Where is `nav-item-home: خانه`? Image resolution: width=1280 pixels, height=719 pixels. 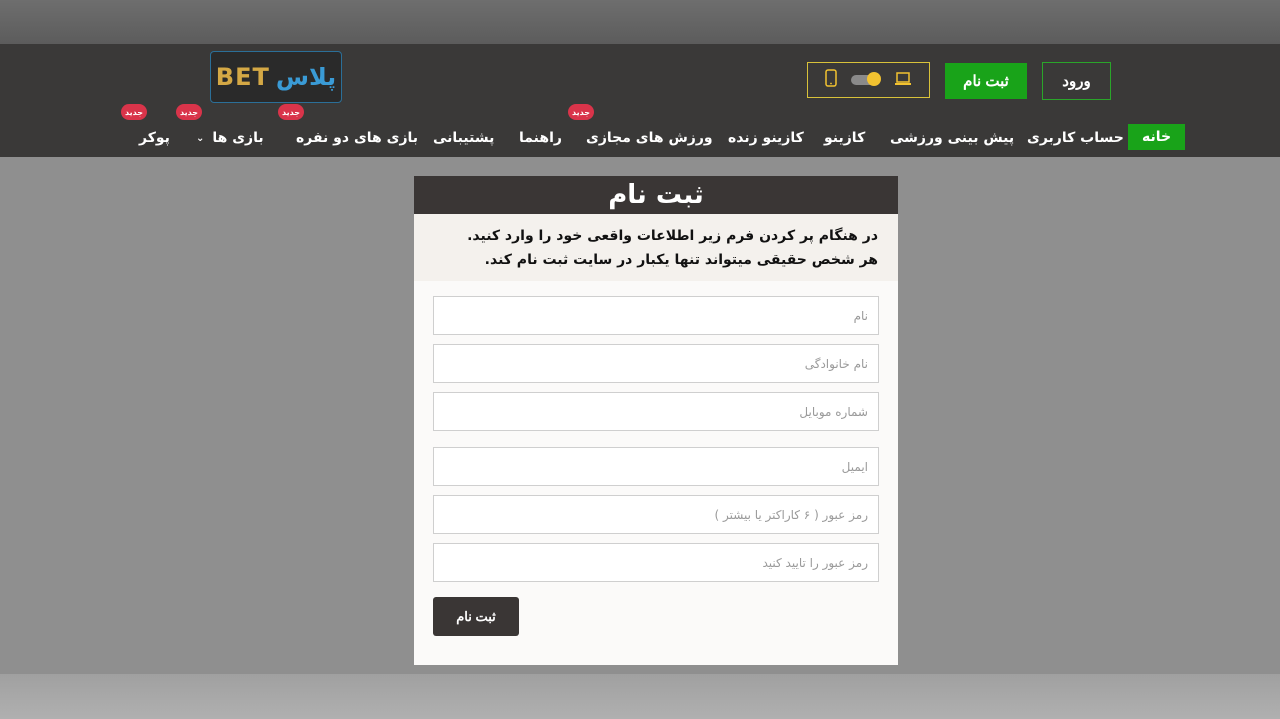 nav-item-home: خانه is located at coordinates (1157, 137).